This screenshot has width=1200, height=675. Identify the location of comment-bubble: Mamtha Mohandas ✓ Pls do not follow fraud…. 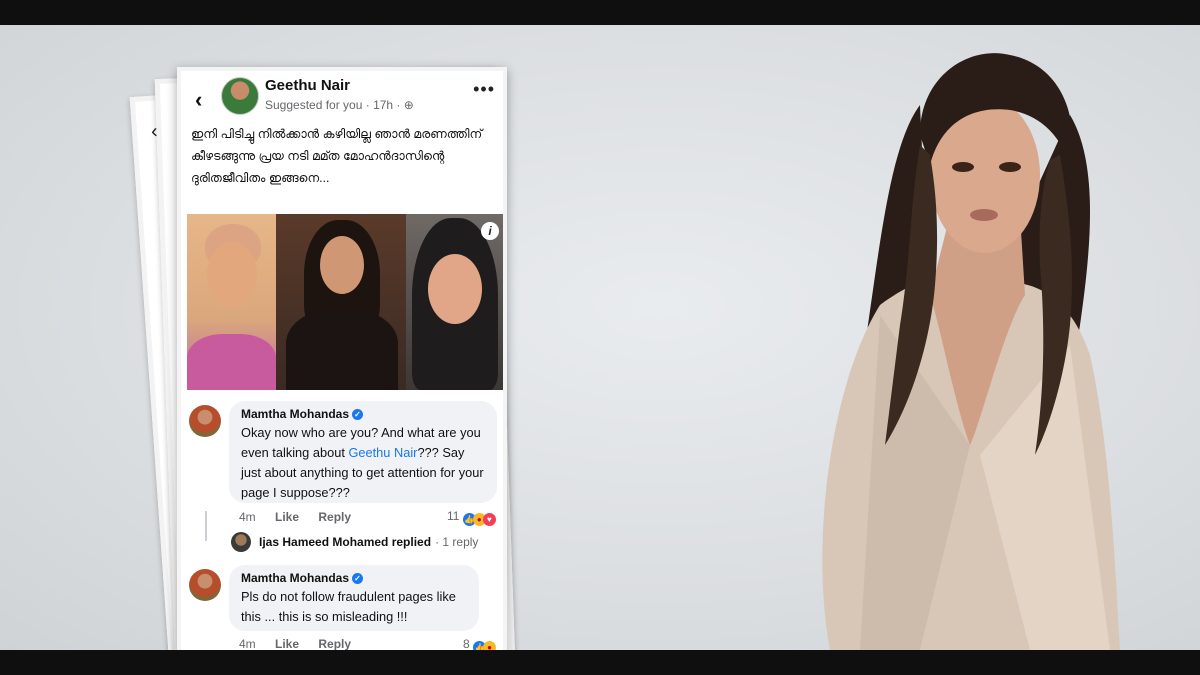
(354, 598).